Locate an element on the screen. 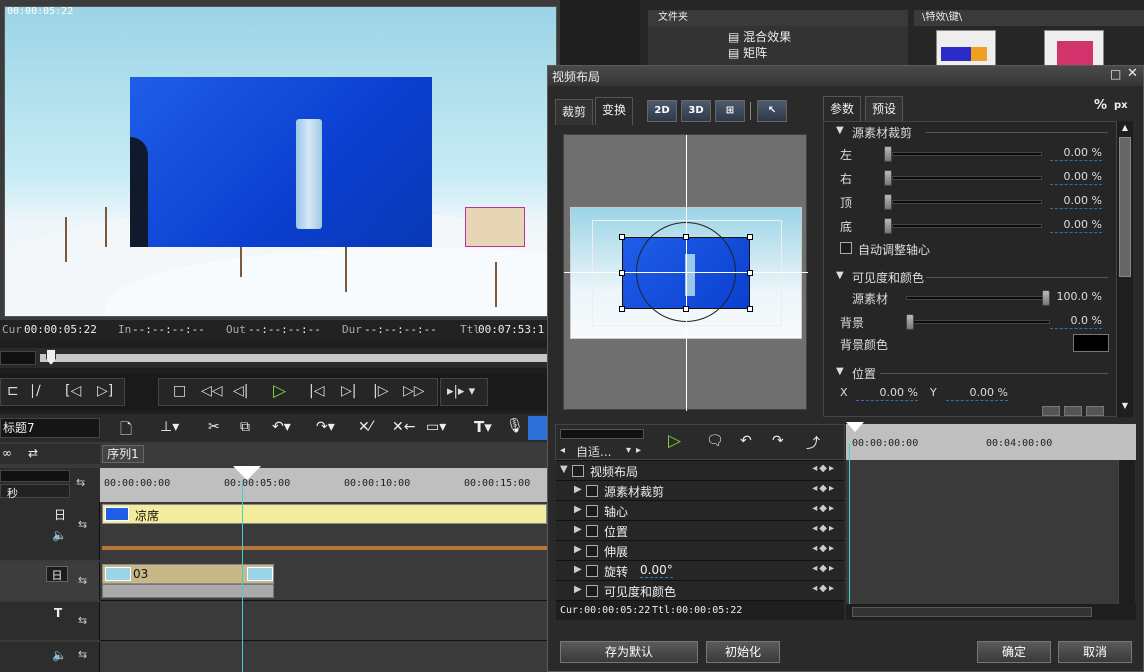 This screenshot has height=672, width=1144. params-scrollbar: ▲ ▼ is located at coordinates (1124, 269).